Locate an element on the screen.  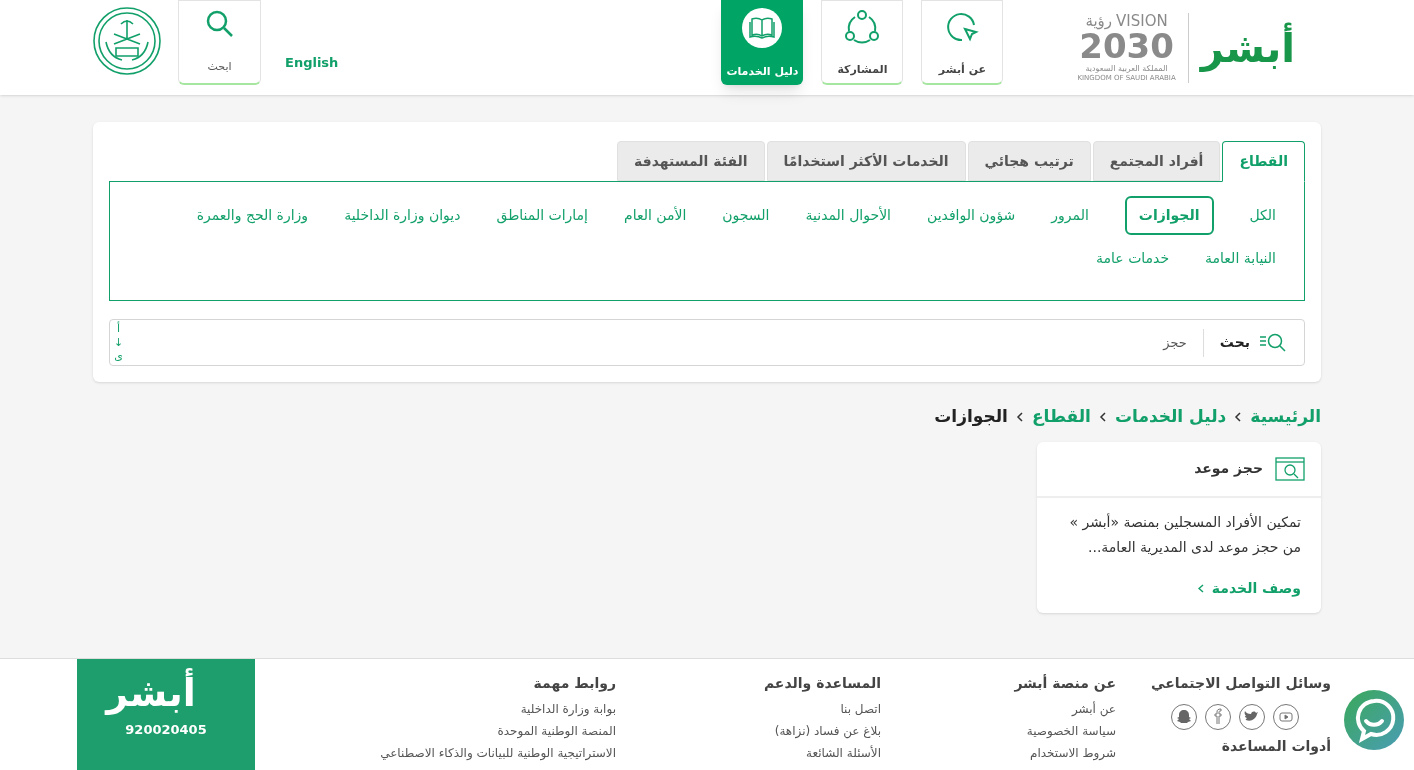
phone-number: 920020405 is located at coordinates (166, 730).